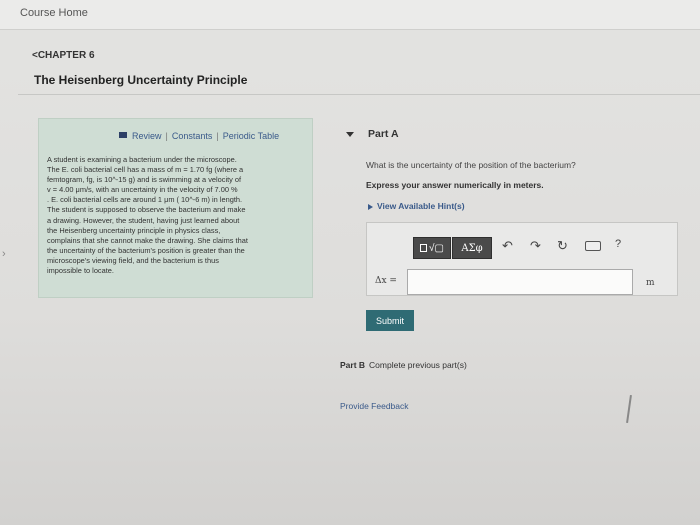 This screenshot has height=525, width=700. Describe the element at coordinates (562, 246) in the screenshot. I see `reset-icon: ↻` at that location.